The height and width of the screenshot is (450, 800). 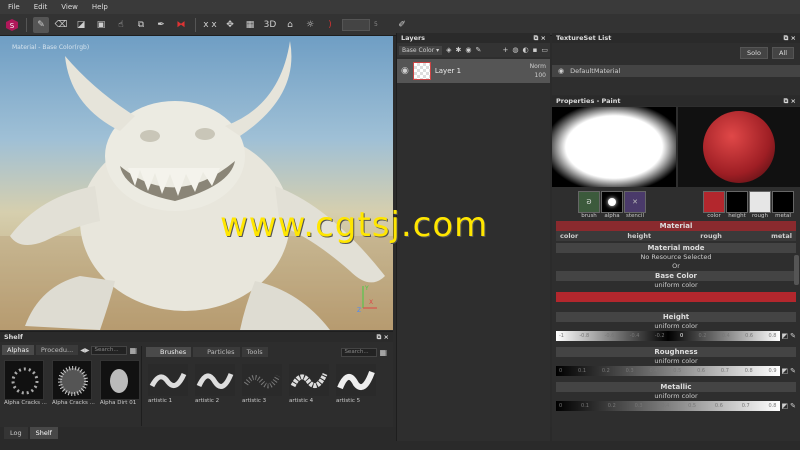 I want to click on solo-button: Solo, so click(x=754, y=53).